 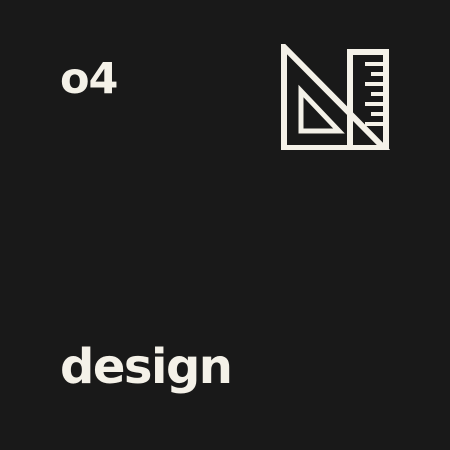 I want to click on triangle-ruler-icon, so click(x=334, y=97).